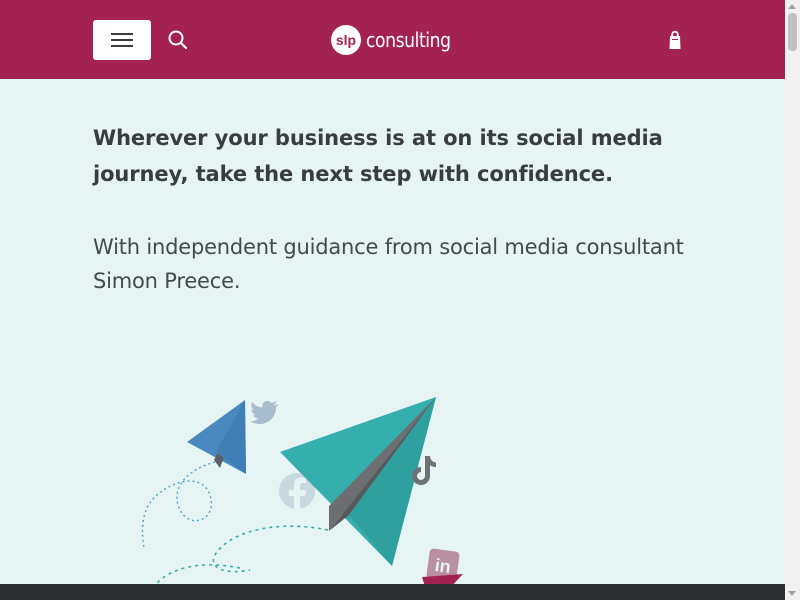 The height and width of the screenshot is (600, 800). I want to click on large-plane-trail-lower, so click(197, 575).